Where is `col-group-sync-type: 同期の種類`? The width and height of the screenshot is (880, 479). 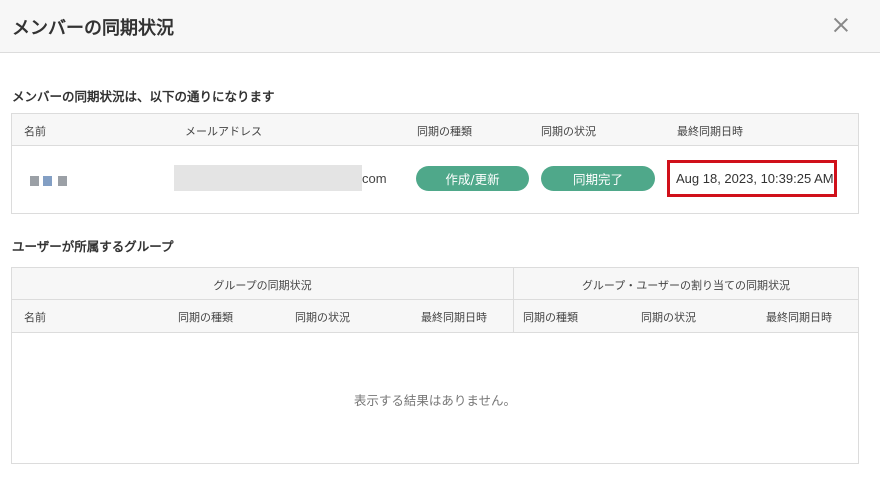 col-group-sync-type: 同期の種類 is located at coordinates (205, 317).